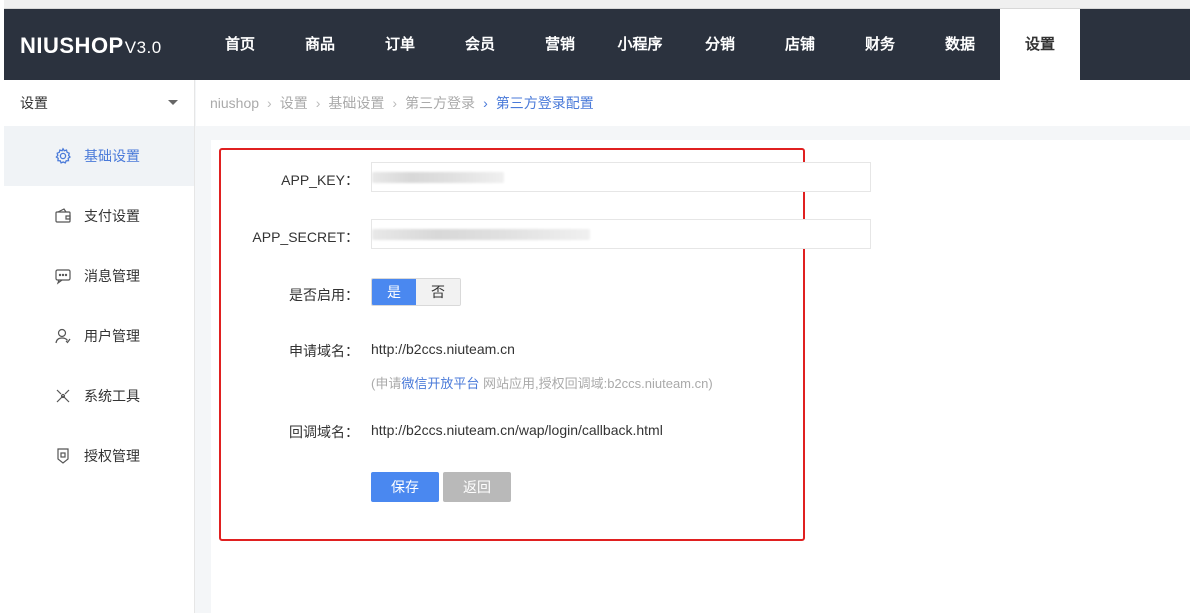 The image size is (1190, 613). Describe the element at coordinates (443, 349) in the screenshot. I see `domain-value: http://b2ccs.niuteam.cn` at that location.